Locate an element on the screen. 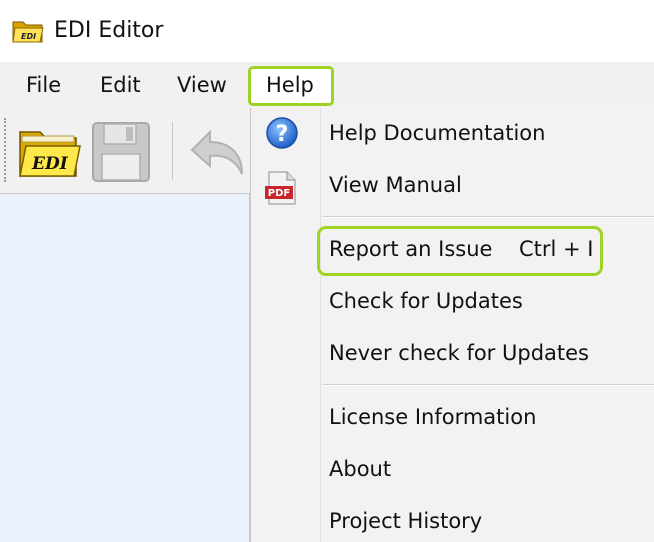  pdf-icon: PDF is located at coordinates (280, 188).